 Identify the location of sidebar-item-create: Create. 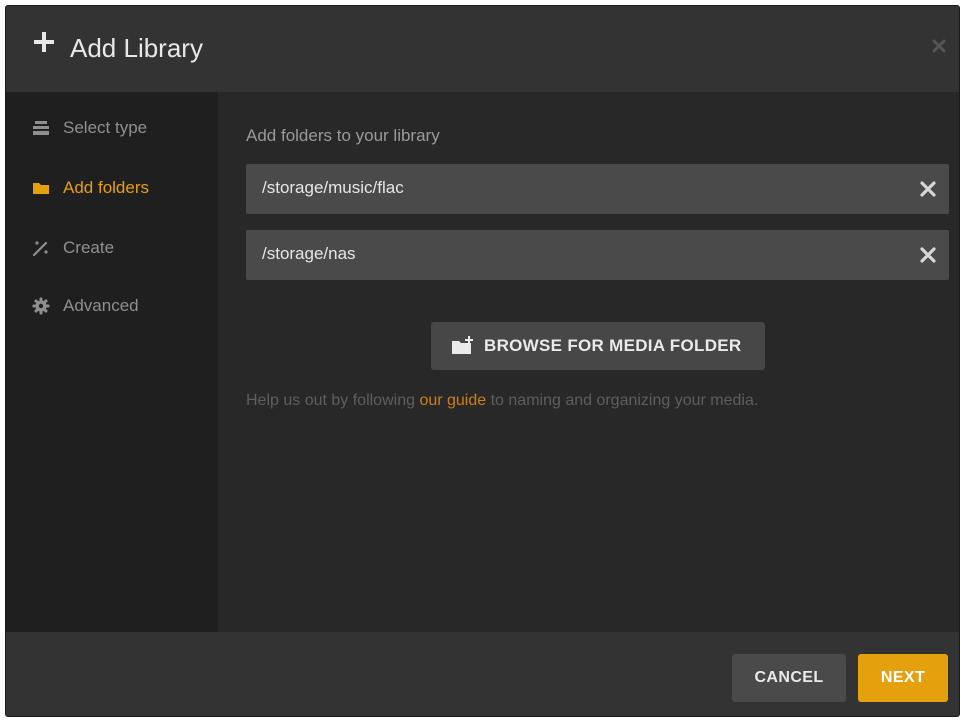
(112, 248).